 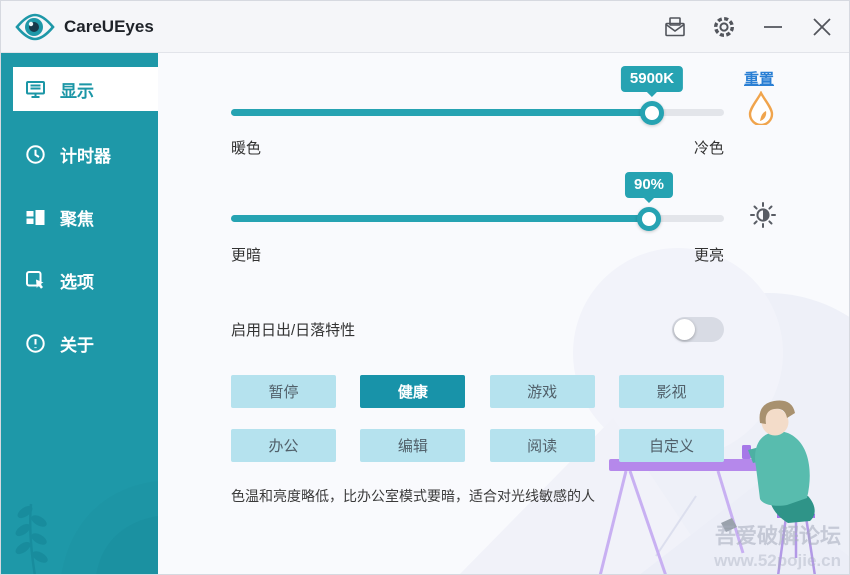 I want to click on mode-button-office: 办公, so click(x=283, y=445).